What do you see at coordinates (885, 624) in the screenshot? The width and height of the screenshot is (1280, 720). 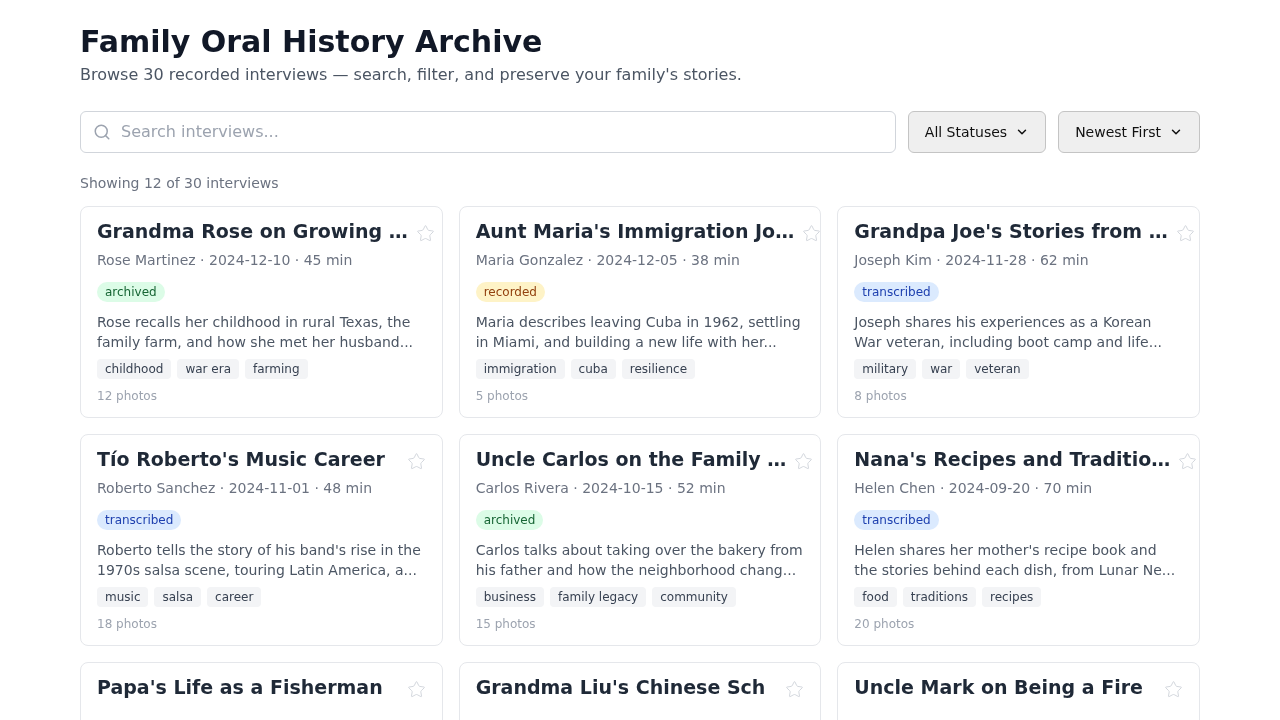 I see `photo-count: 20 photos` at bounding box center [885, 624].